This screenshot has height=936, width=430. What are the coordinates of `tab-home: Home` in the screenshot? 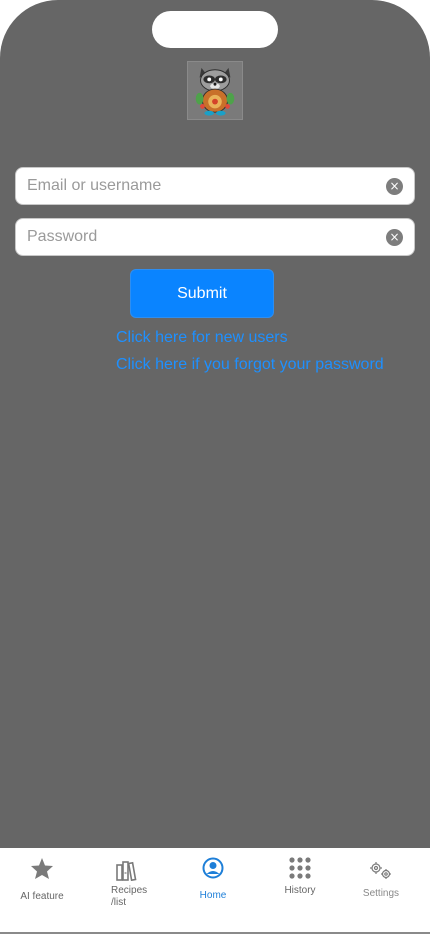 It's located at (213, 890).